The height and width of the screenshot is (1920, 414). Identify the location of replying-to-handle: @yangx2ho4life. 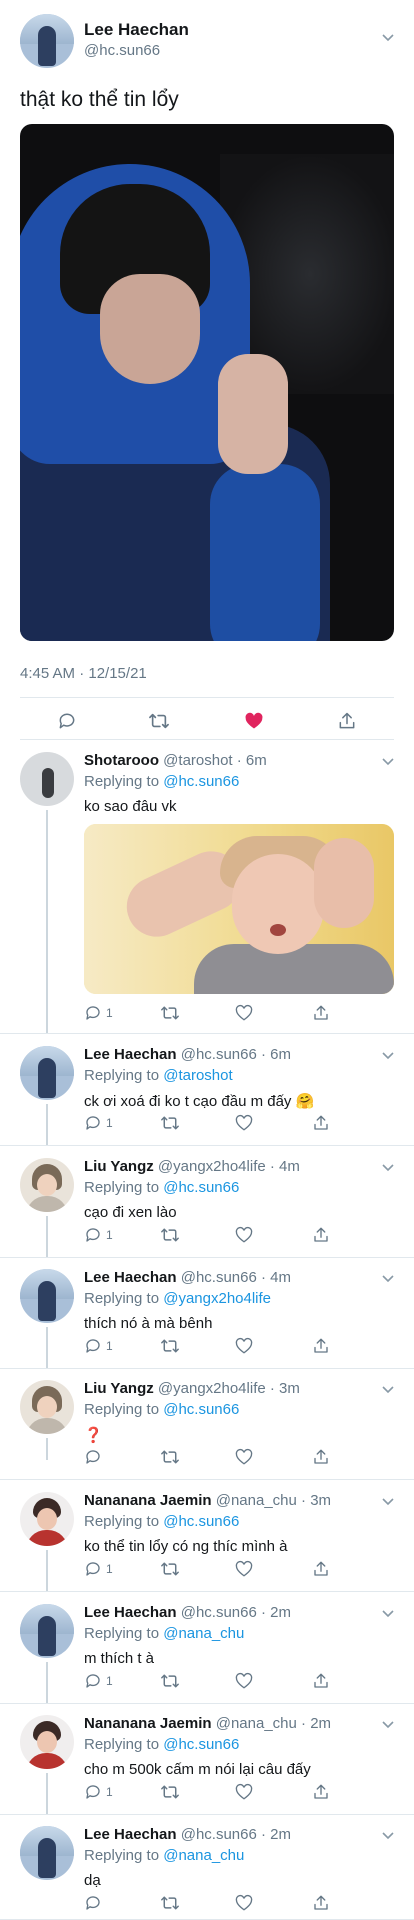
(217, 1298).